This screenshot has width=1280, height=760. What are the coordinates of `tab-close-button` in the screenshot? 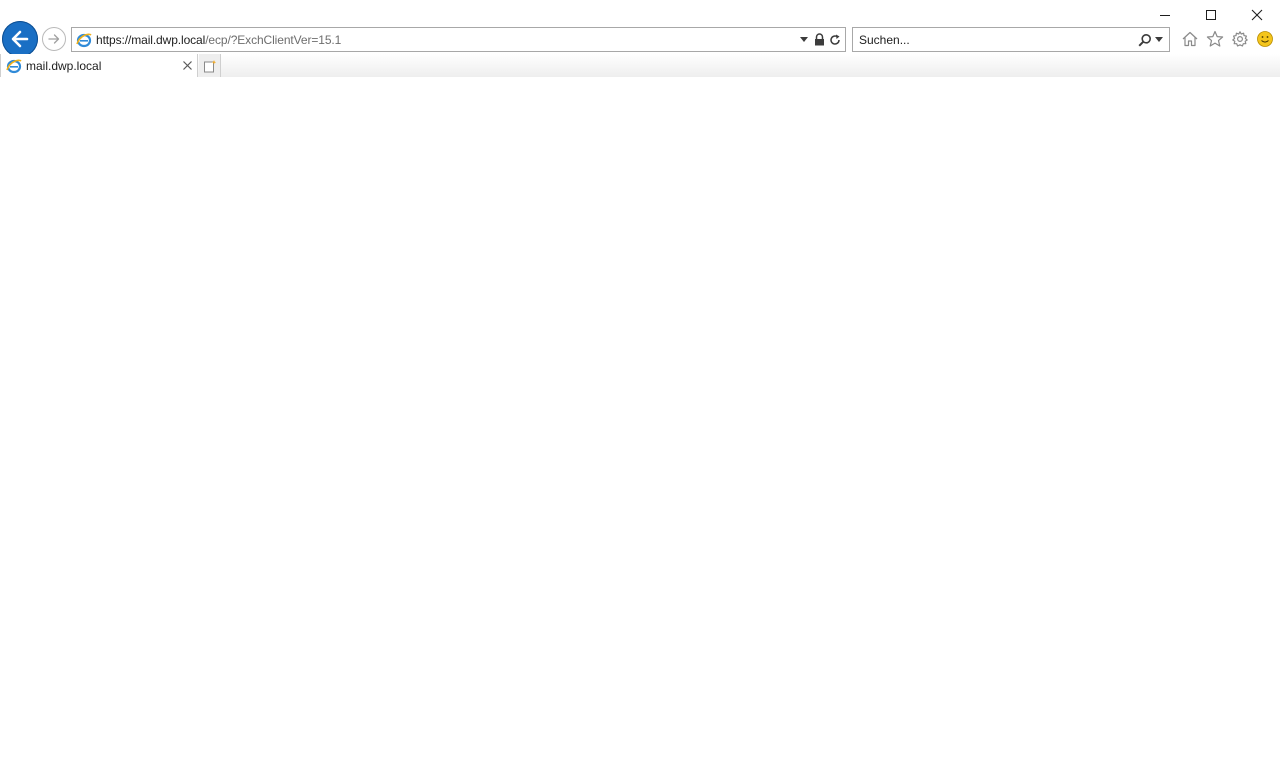 It's located at (187, 66).